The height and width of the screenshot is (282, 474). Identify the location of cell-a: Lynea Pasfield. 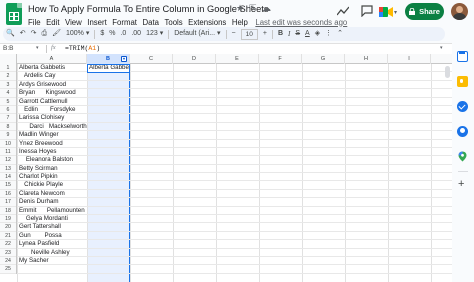
(39, 244).